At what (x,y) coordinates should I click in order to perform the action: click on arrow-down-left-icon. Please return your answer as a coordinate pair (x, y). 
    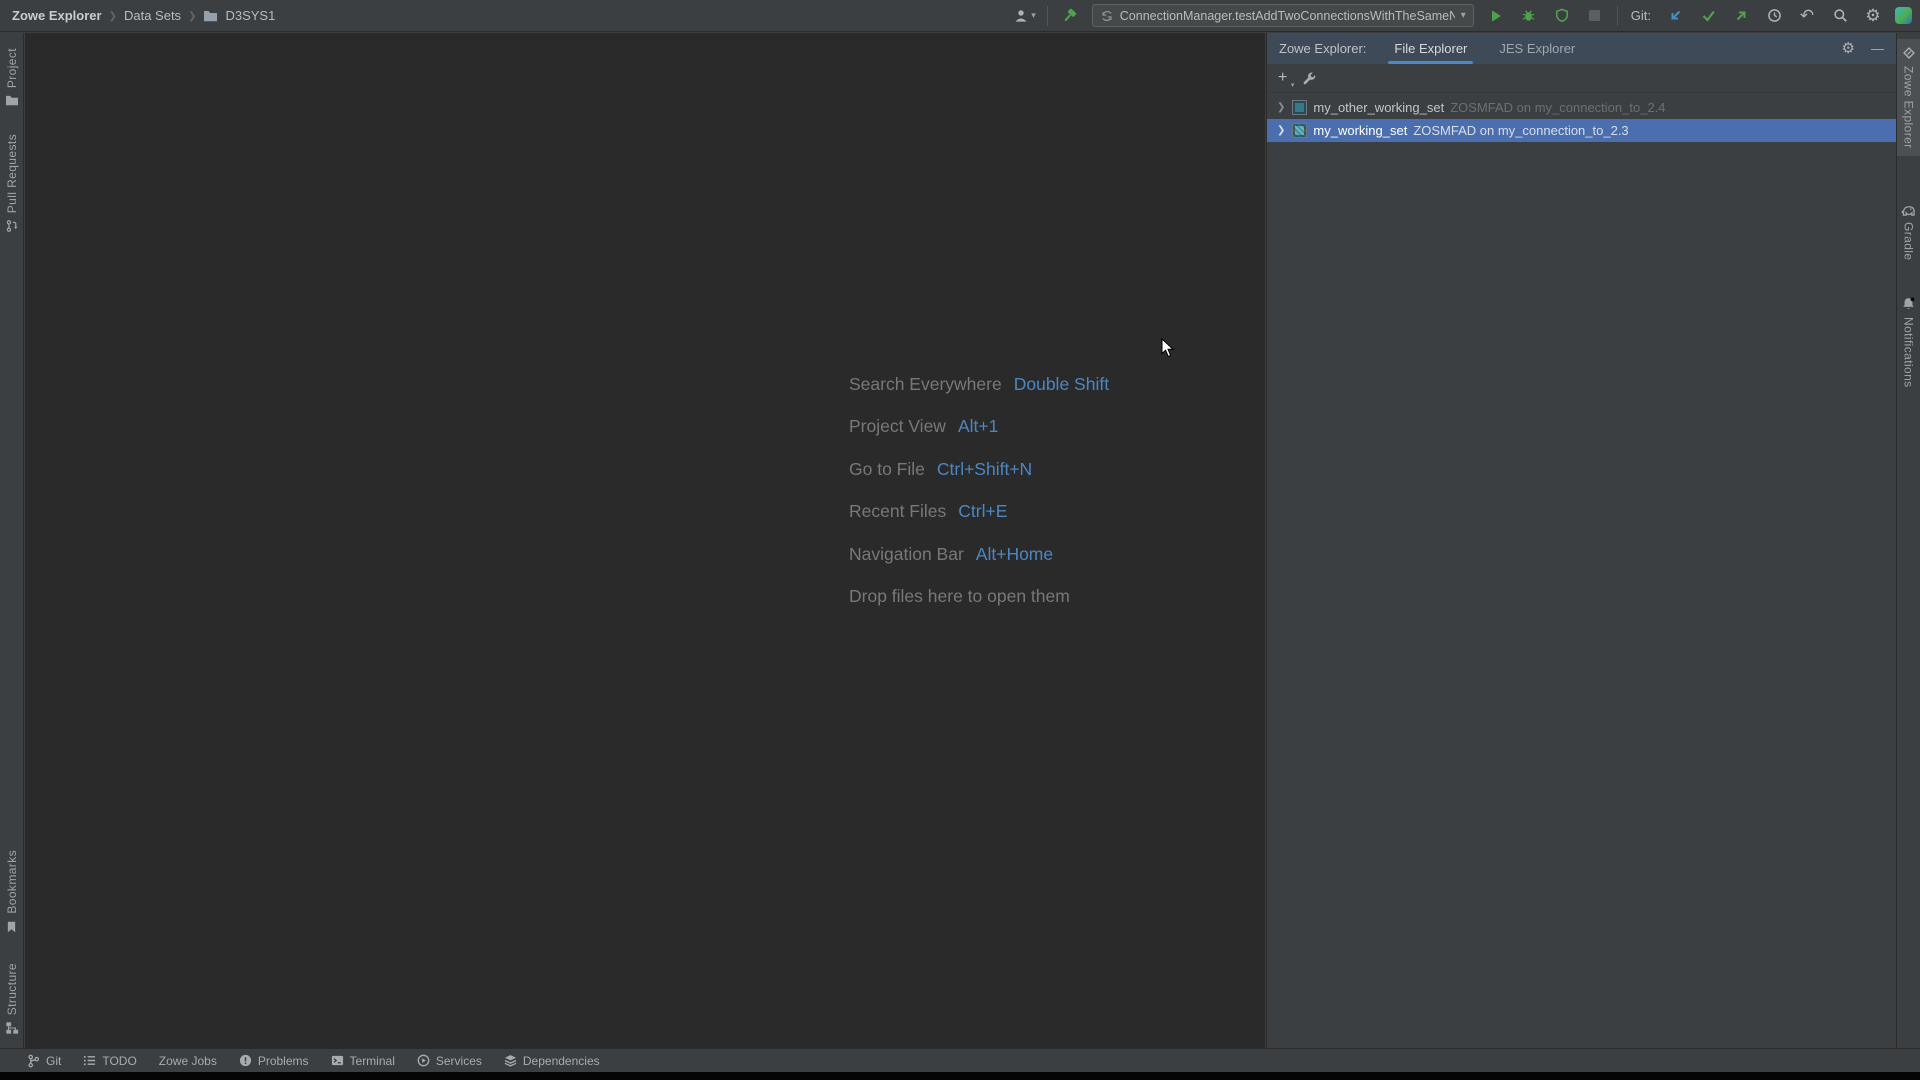
    Looking at the image, I should click on (1675, 15).